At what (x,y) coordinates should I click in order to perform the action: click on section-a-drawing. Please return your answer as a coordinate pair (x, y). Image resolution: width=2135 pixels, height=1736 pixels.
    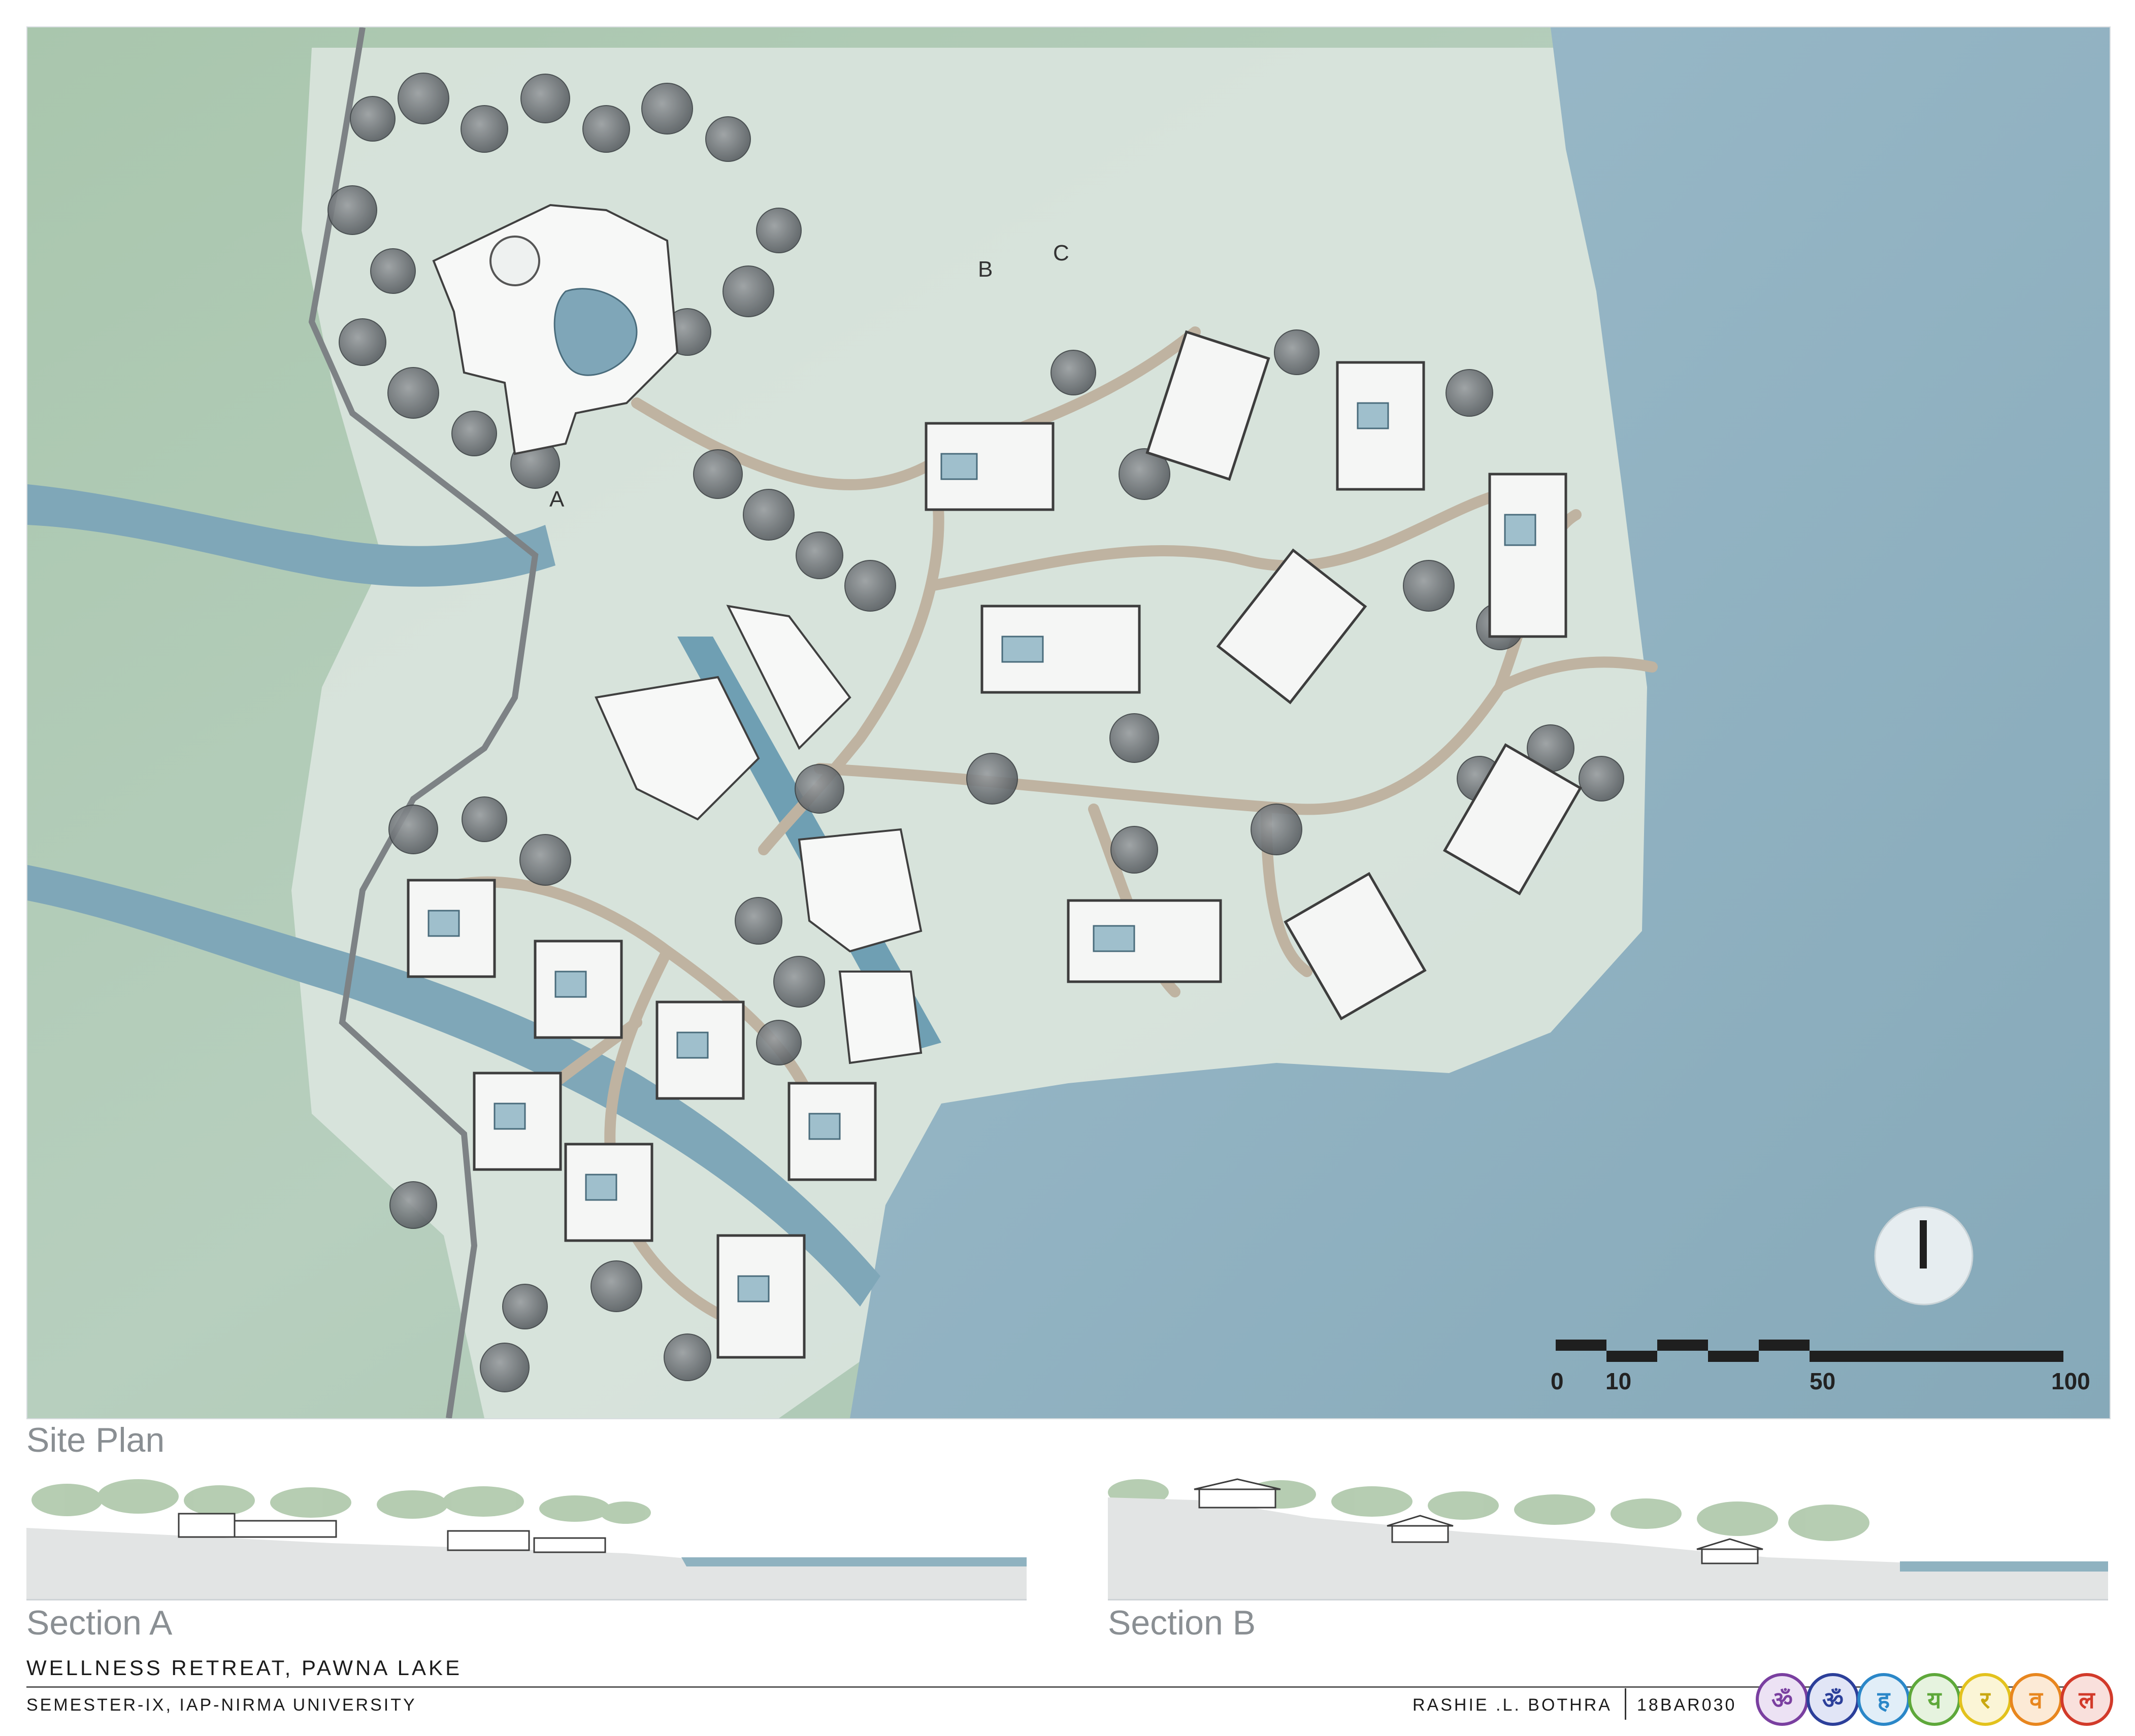
    Looking at the image, I should click on (526, 1536).